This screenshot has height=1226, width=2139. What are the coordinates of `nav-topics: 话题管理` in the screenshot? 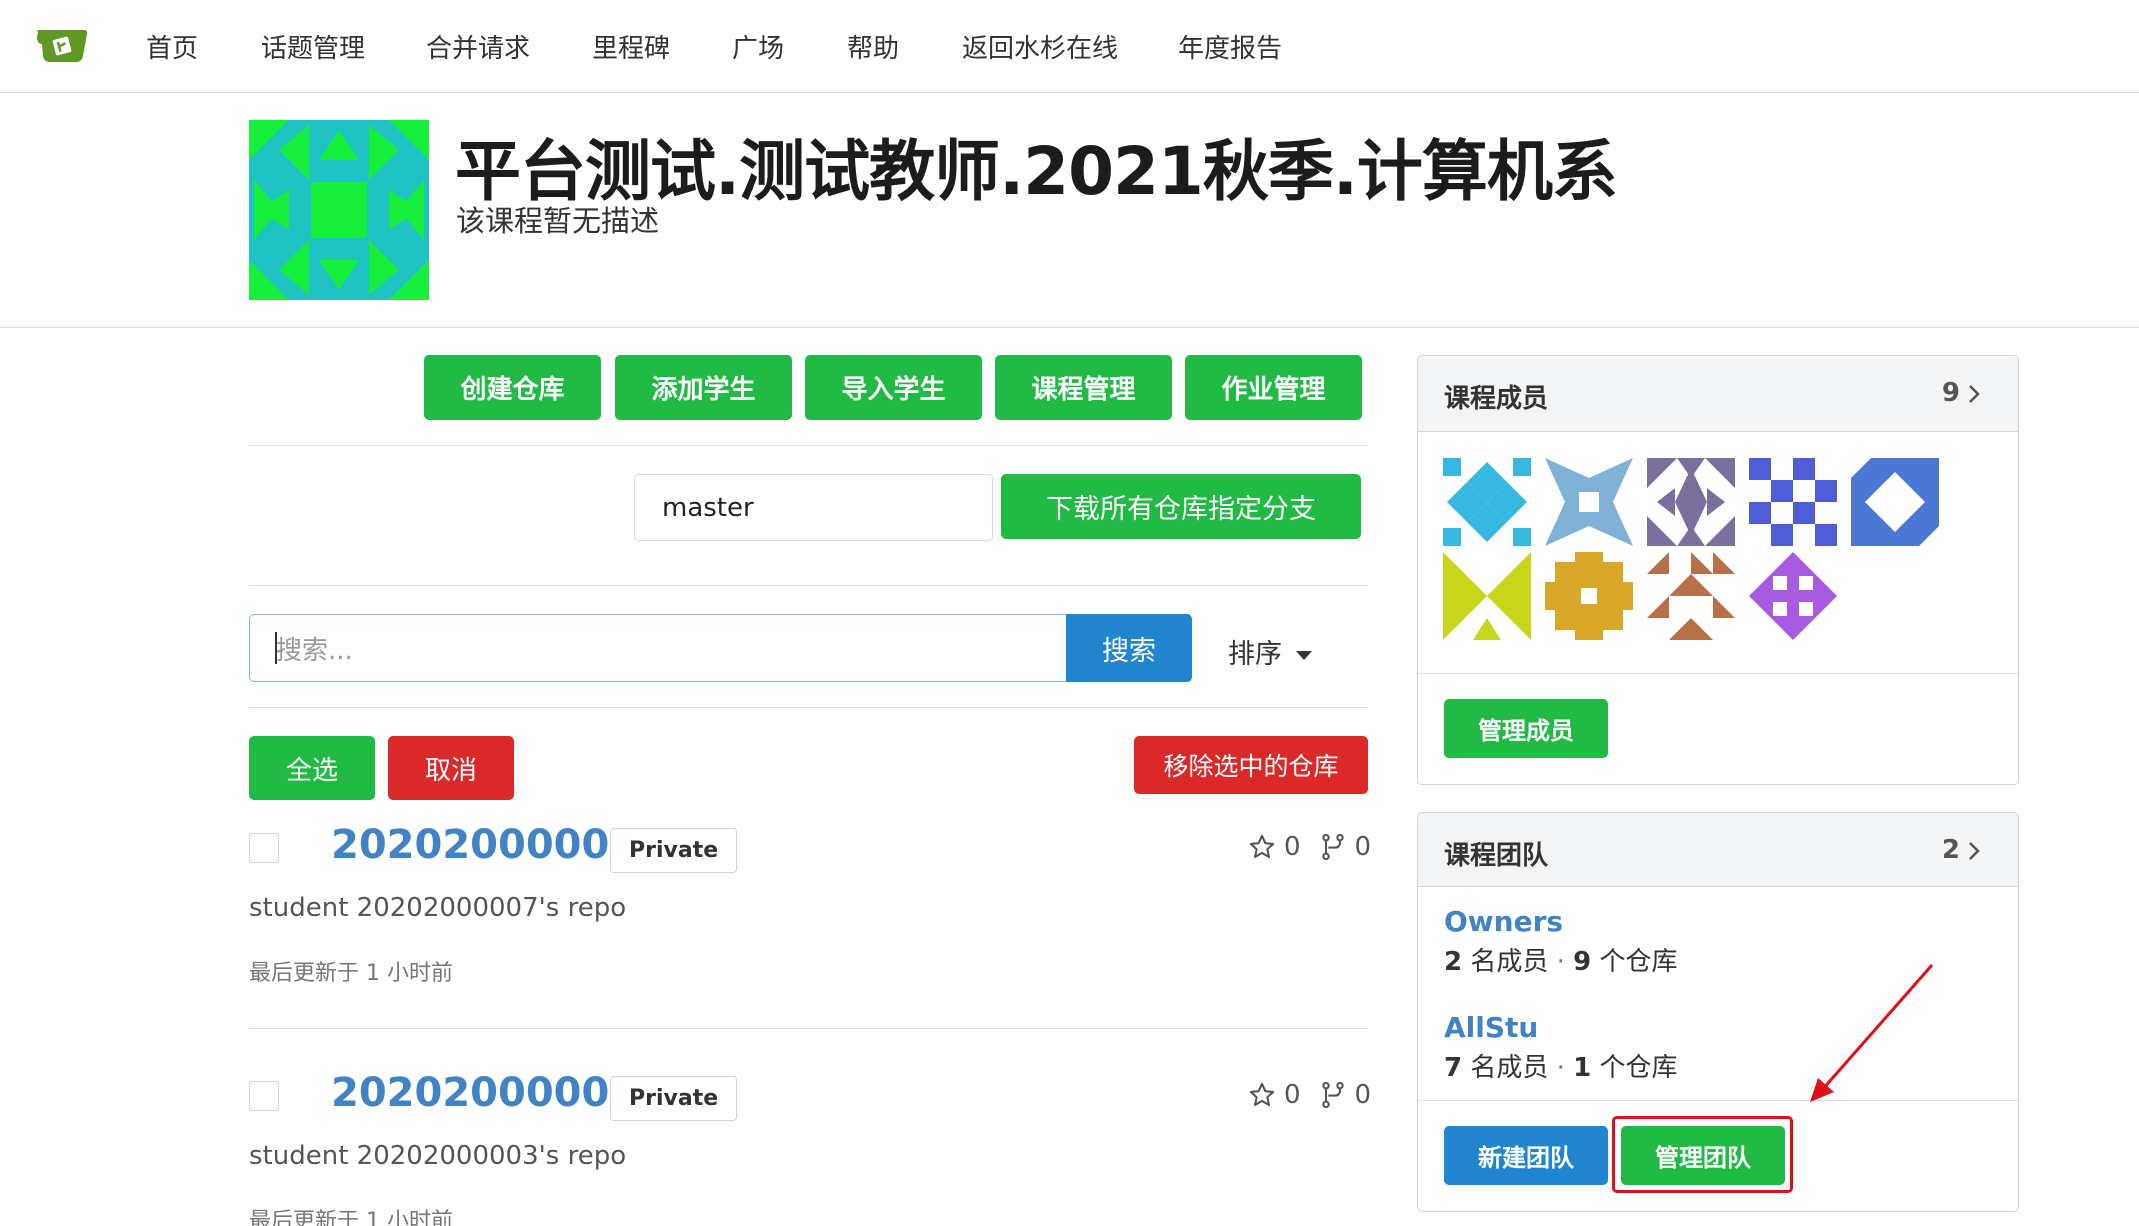 It's located at (313, 46).